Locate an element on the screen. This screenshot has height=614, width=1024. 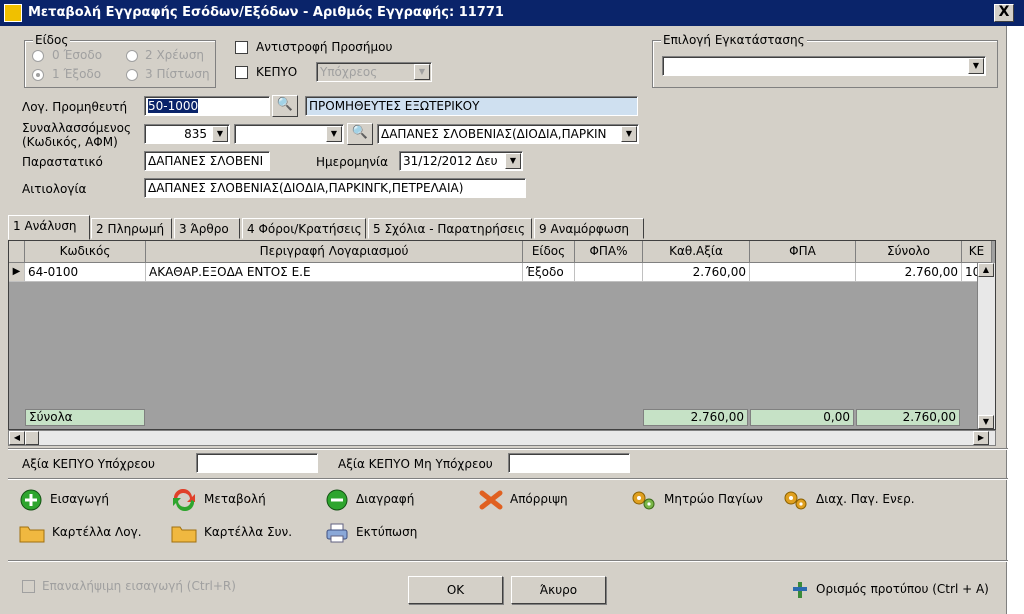
supplier-account-code-input: 50-1000 is located at coordinates (207, 106).